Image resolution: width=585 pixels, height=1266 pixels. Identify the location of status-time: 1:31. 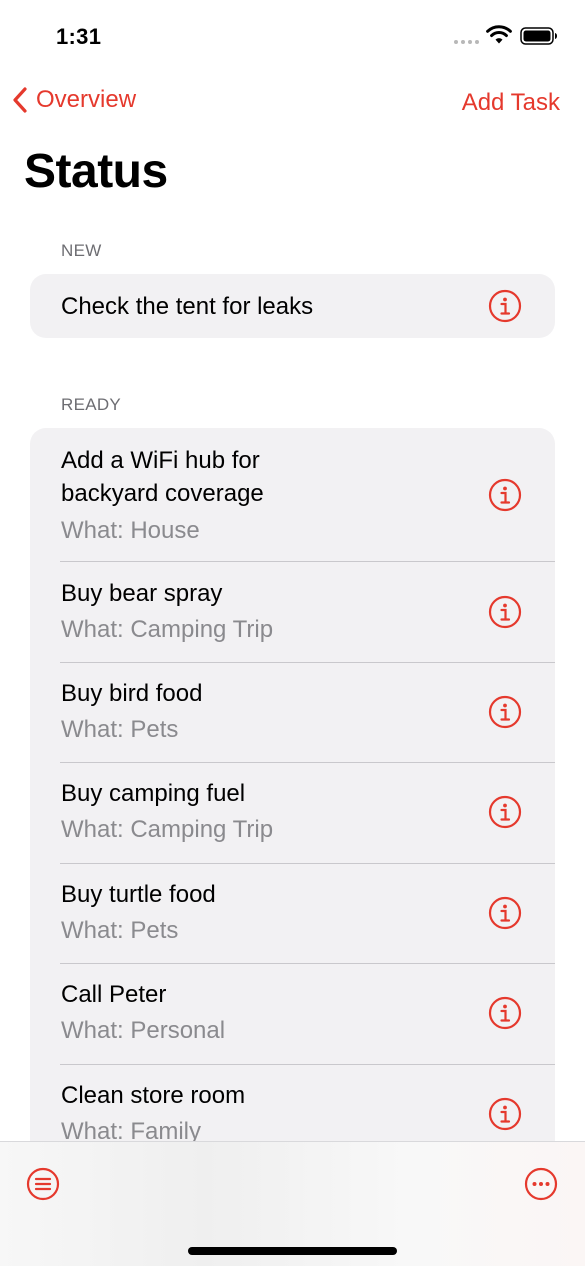
(79, 36).